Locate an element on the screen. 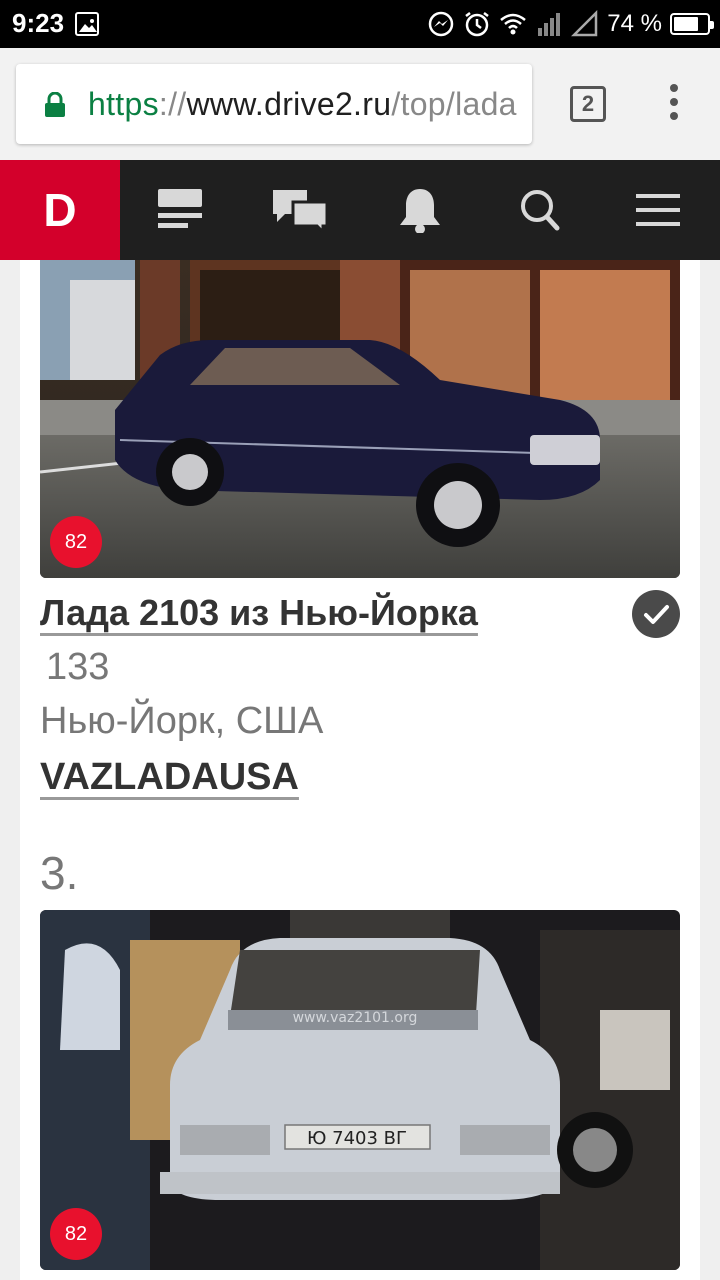  alarm-icon is located at coordinates (477, 24).